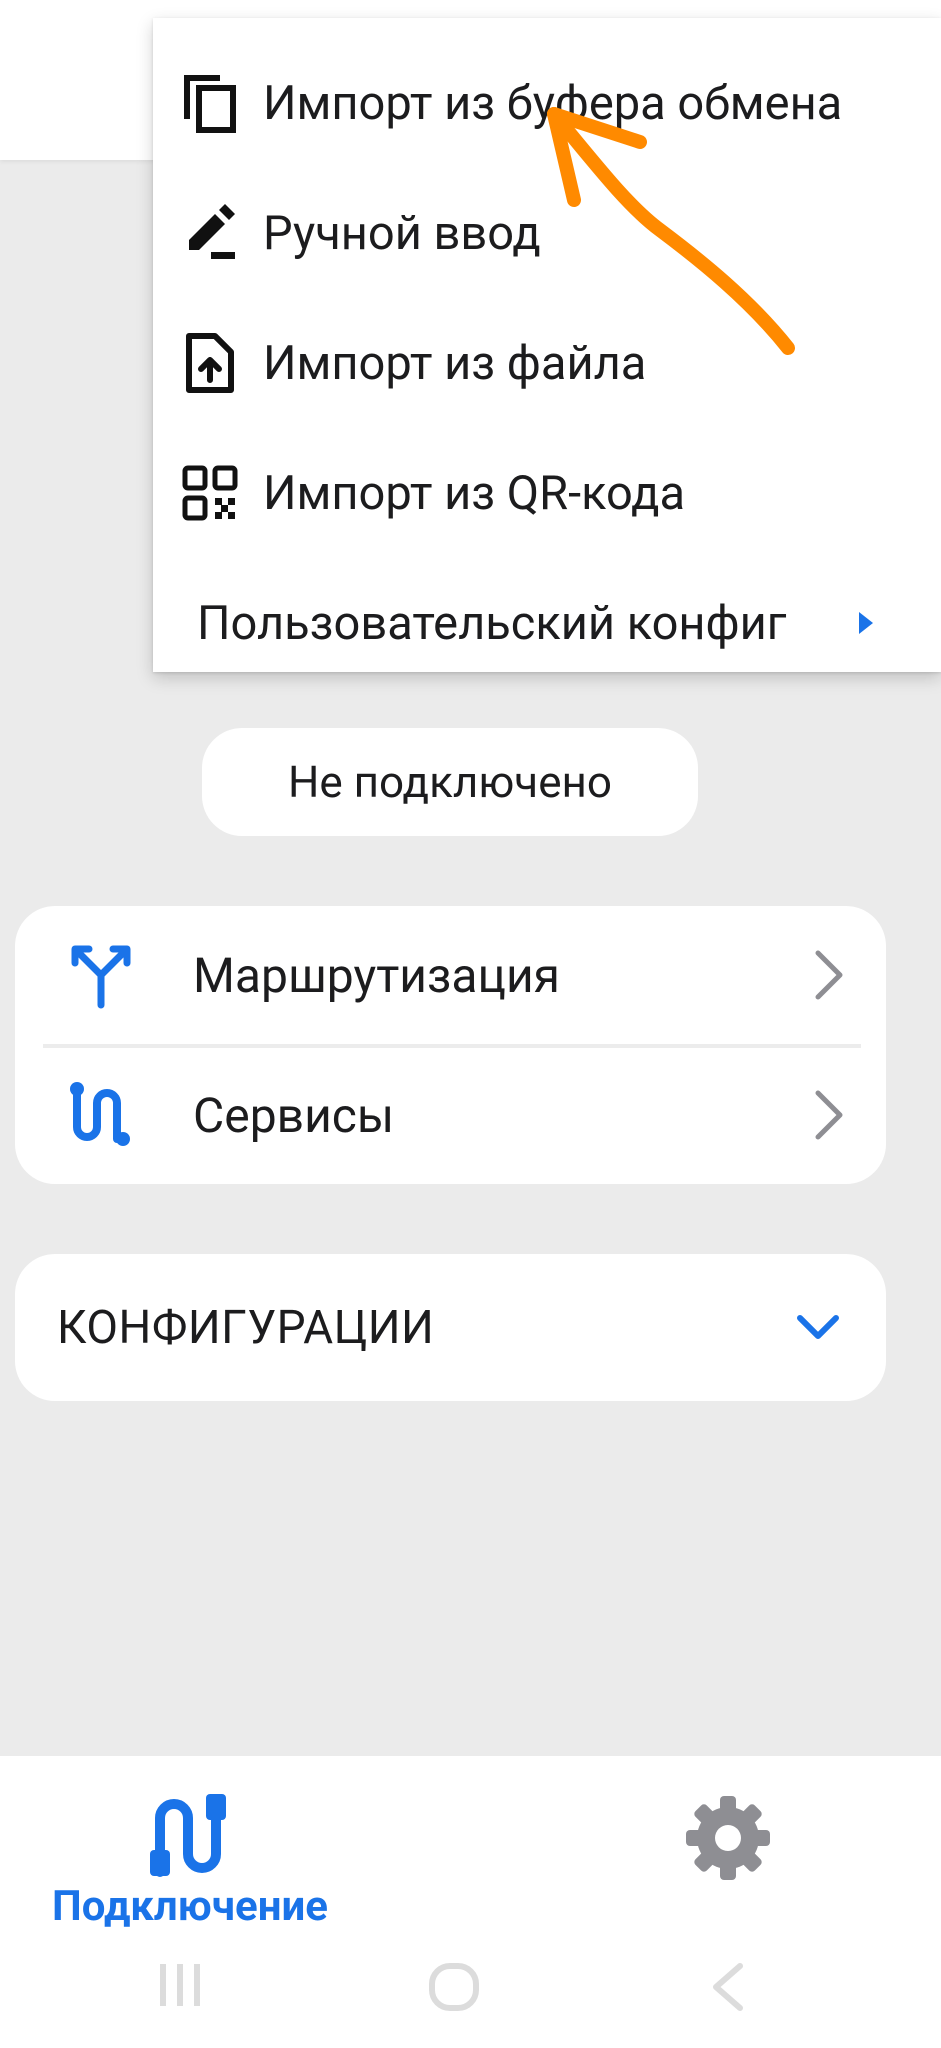  What do you see at coordinates (474, 493) in the screenshot?
I see `menu-item-label: Импорт из QR-кода` at bounding box center [474, 493].